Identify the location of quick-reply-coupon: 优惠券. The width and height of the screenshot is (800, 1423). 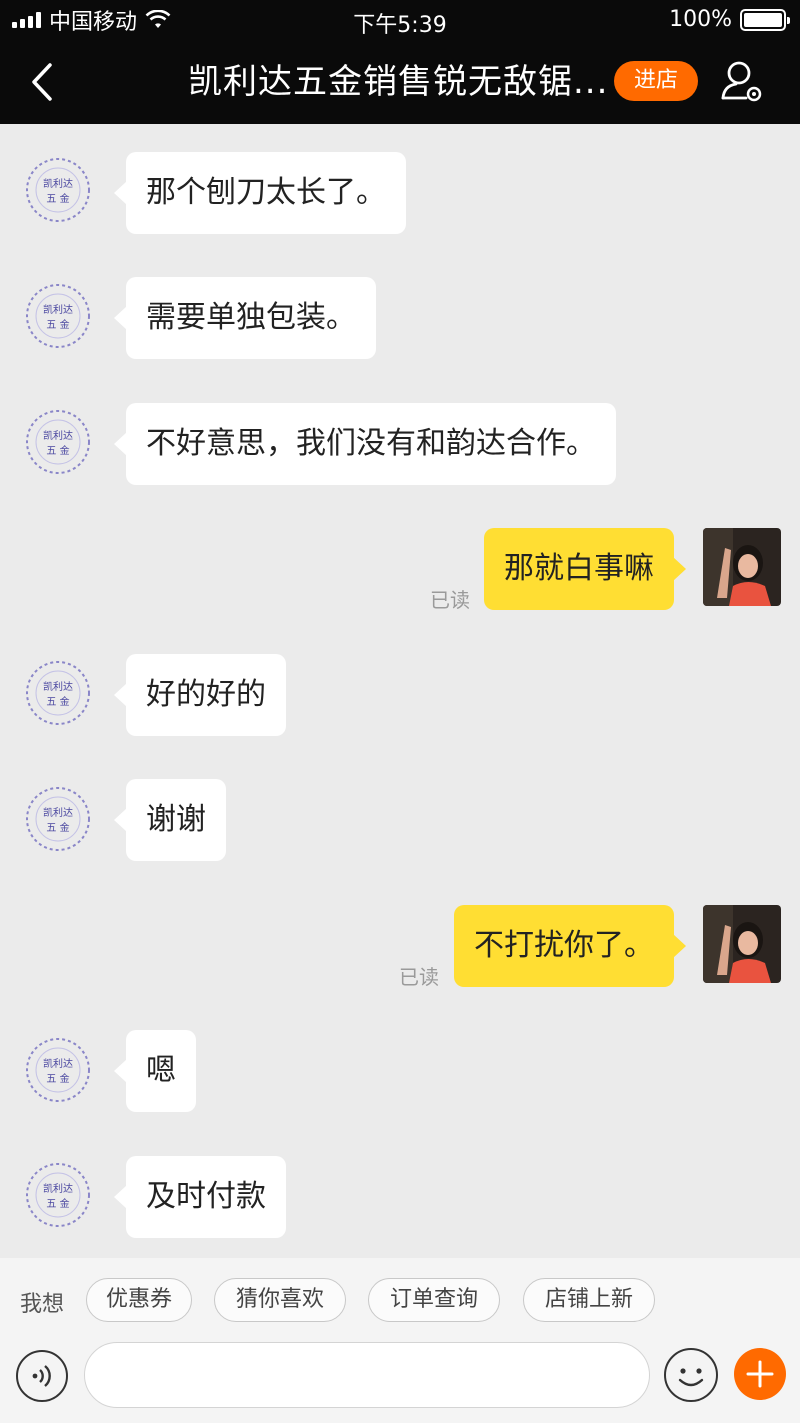
(139, 1300).